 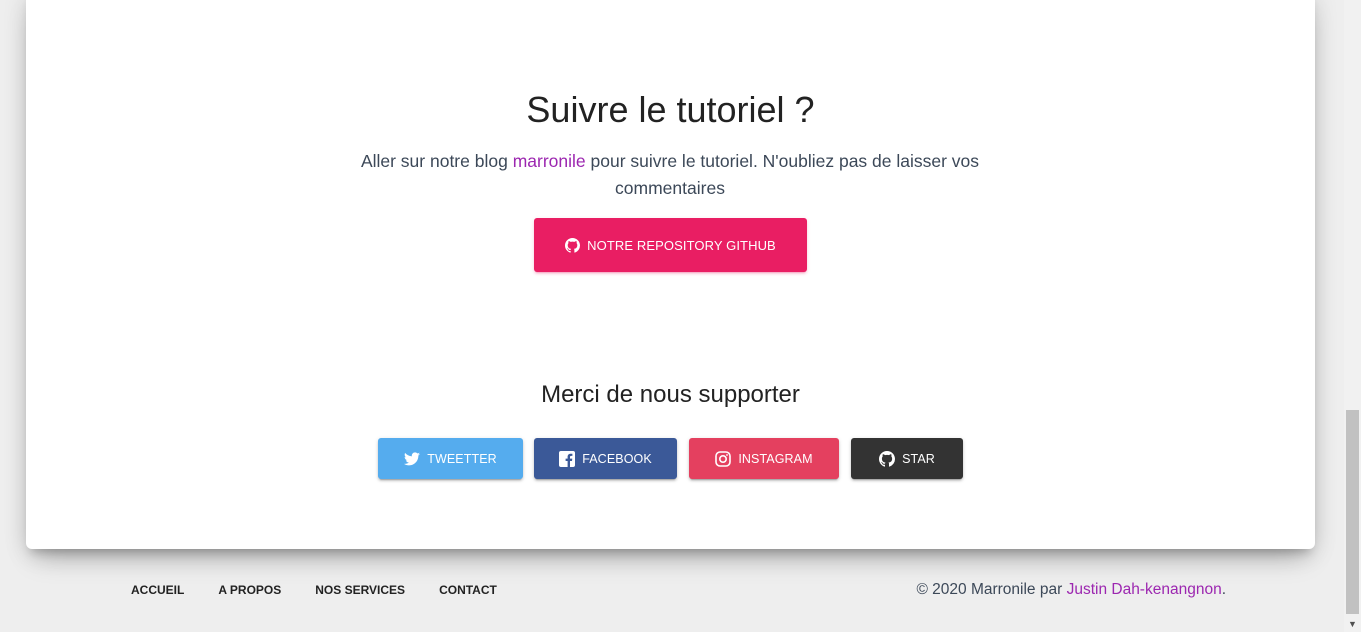 What do you see at coordinates (617, 458) in the screenshot?
I see `facebook-button-label: FACEBOOK` at bounding box center [617, 458].